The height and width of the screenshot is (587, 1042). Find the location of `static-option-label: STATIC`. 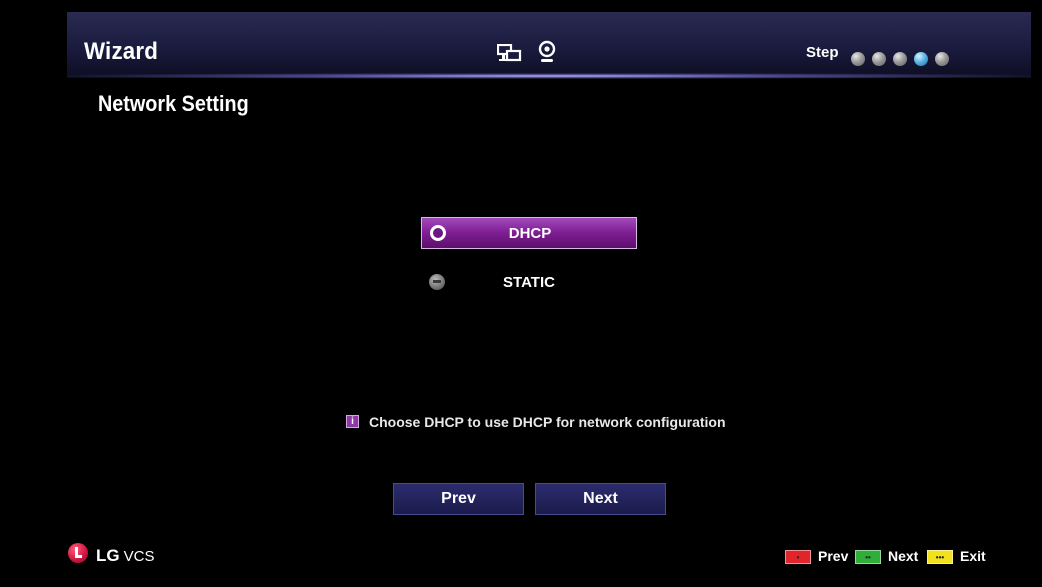

static-option-label: STATIC is located at coordinates (529, 282).